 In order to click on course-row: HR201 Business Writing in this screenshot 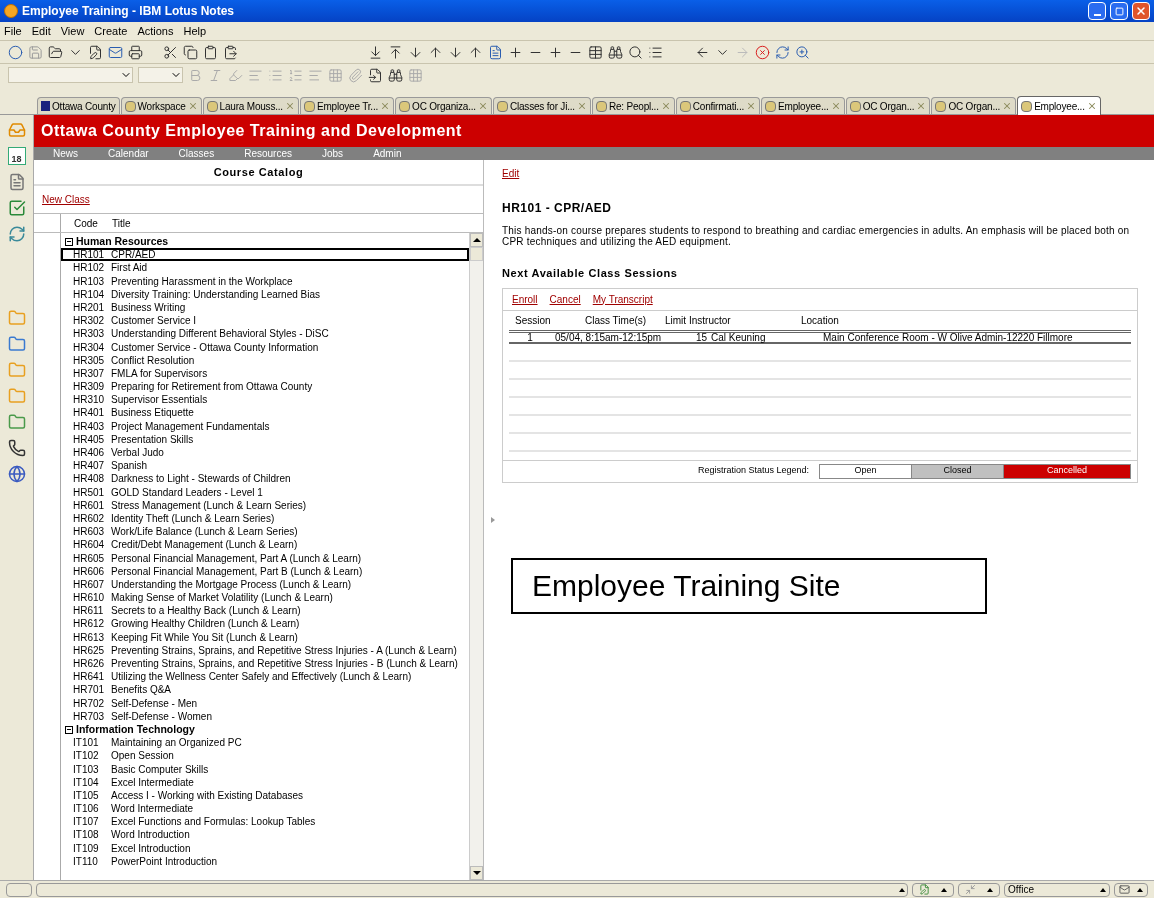, I will do `click(265, 307)`.